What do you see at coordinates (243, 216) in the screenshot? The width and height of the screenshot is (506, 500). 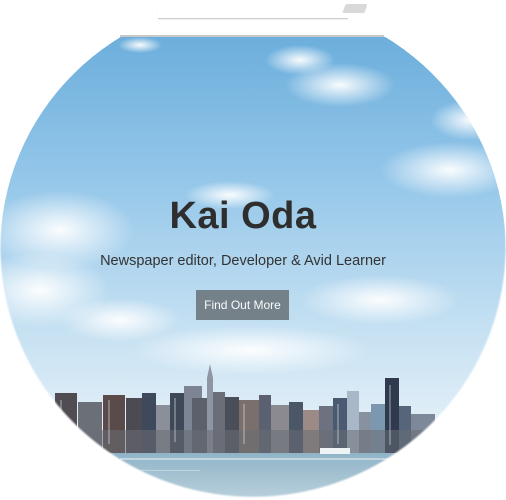 I see `hero-title: Kai Oda` at bounding box center [243, 216].